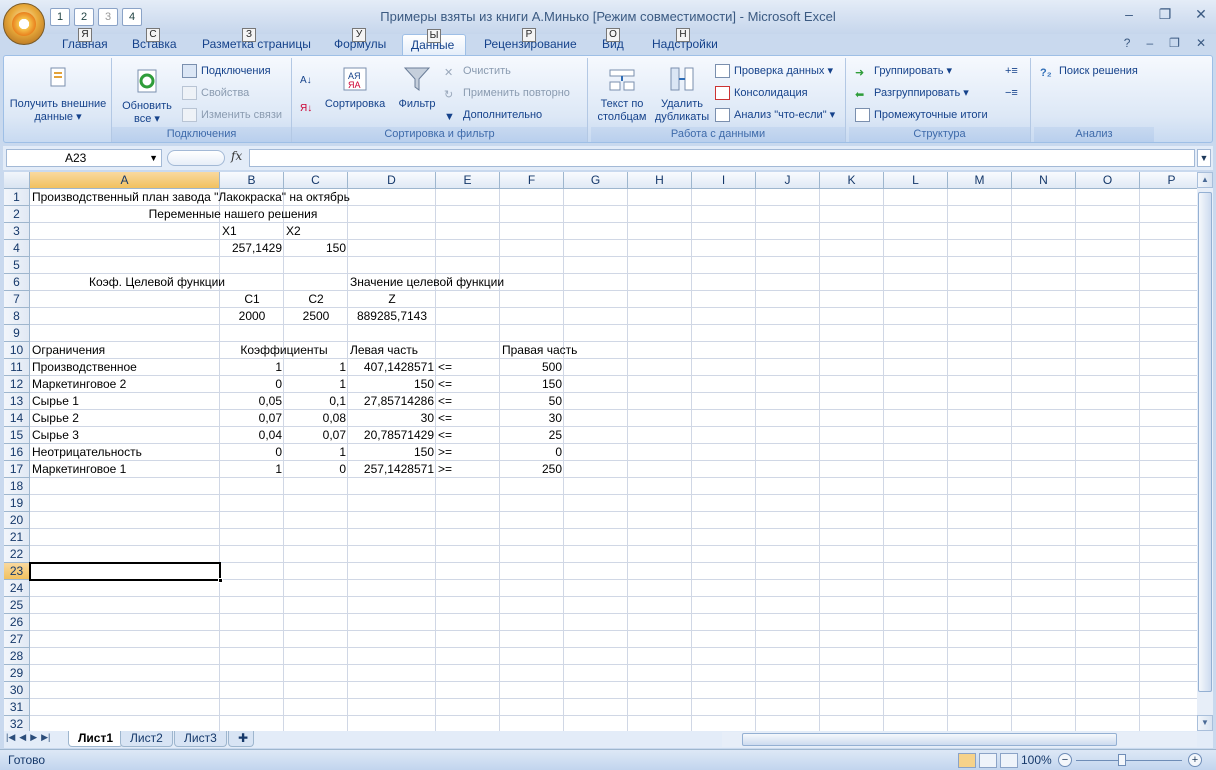 This screenshot has height=770, width=1216. What do you see at coordinates (392, 299) in the screenshot?
I see `cell: Z` at bounding box center [392, 299].